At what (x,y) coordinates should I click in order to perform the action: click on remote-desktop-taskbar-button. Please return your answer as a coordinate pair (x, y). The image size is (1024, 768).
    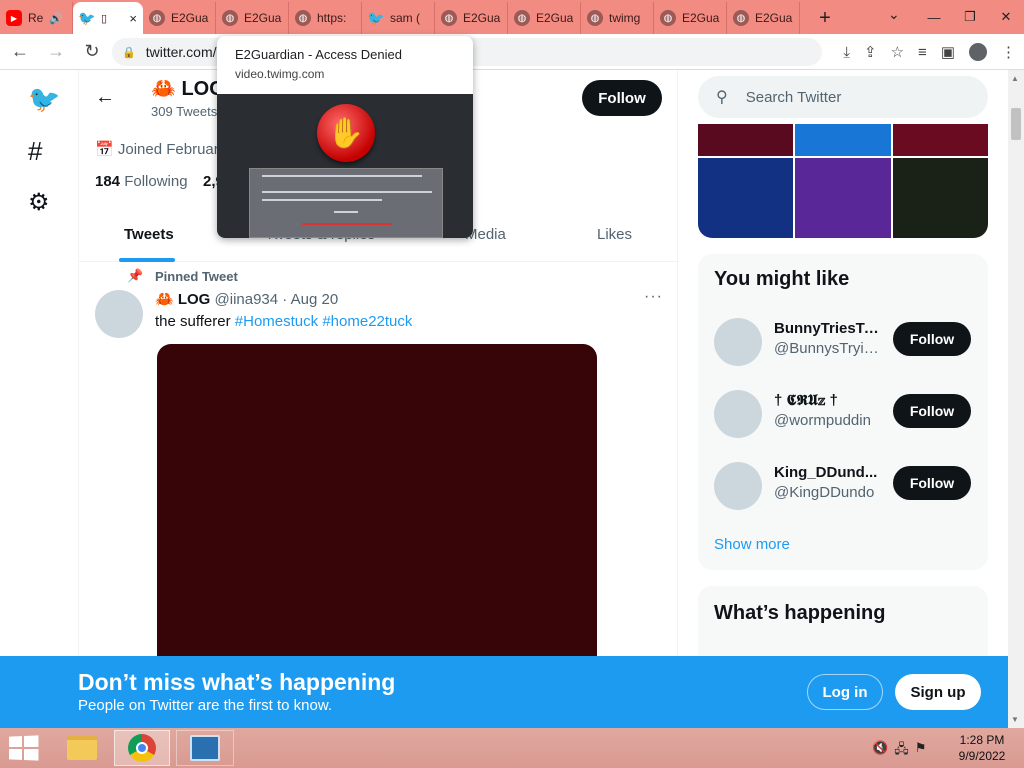
    Looking at the image, I should click on (205, 748).